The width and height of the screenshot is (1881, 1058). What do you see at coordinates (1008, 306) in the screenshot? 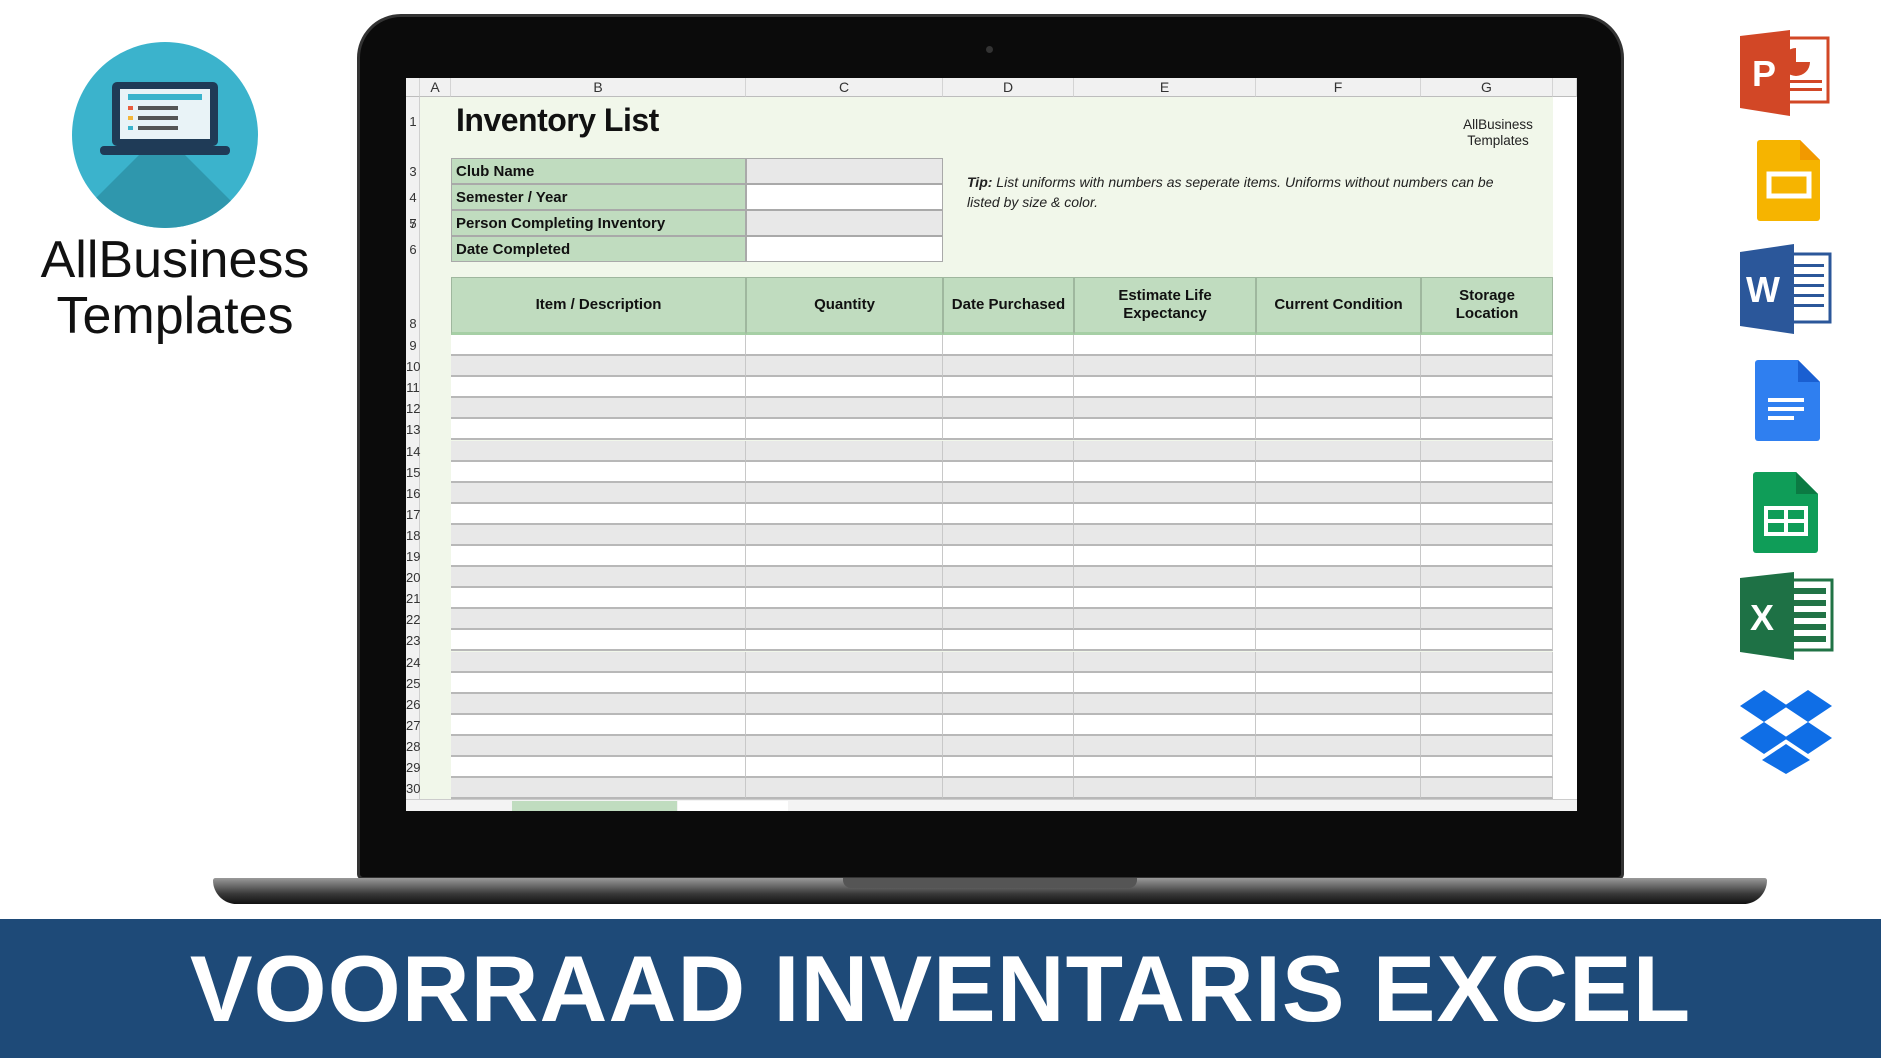
I see `table-column-header: Date Purchased` at bounding box center [1008, 306].